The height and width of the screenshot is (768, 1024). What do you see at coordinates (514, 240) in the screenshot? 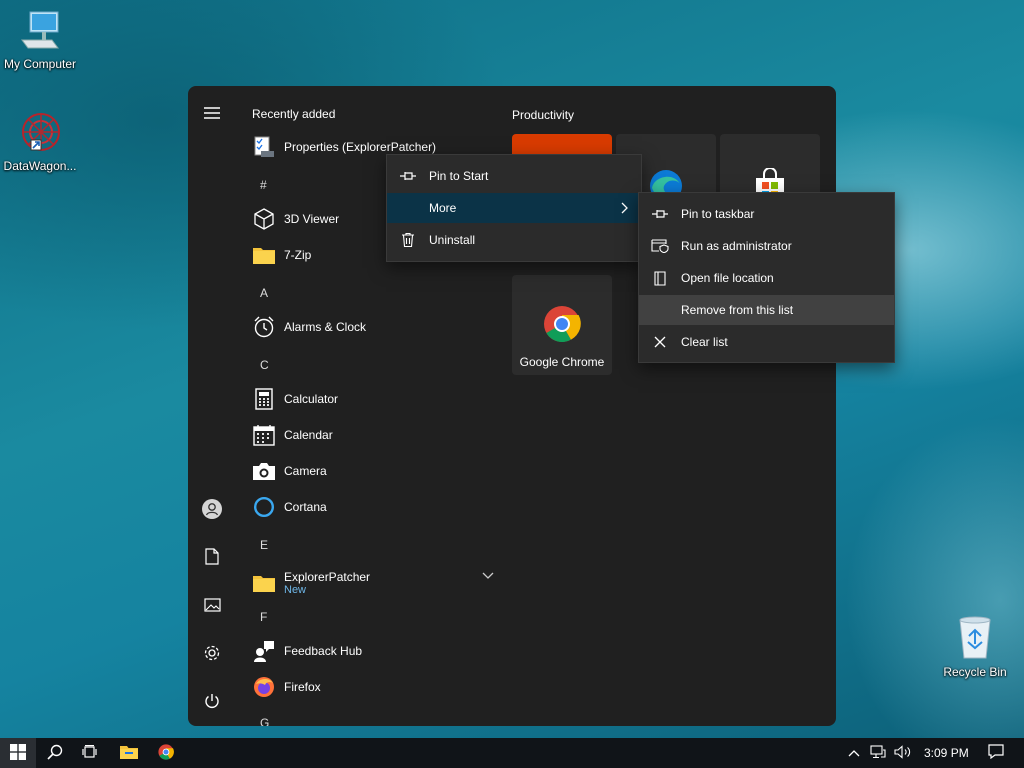
I see `menu-item-uninstall: Uninstall` at bounding box center [514, 240].